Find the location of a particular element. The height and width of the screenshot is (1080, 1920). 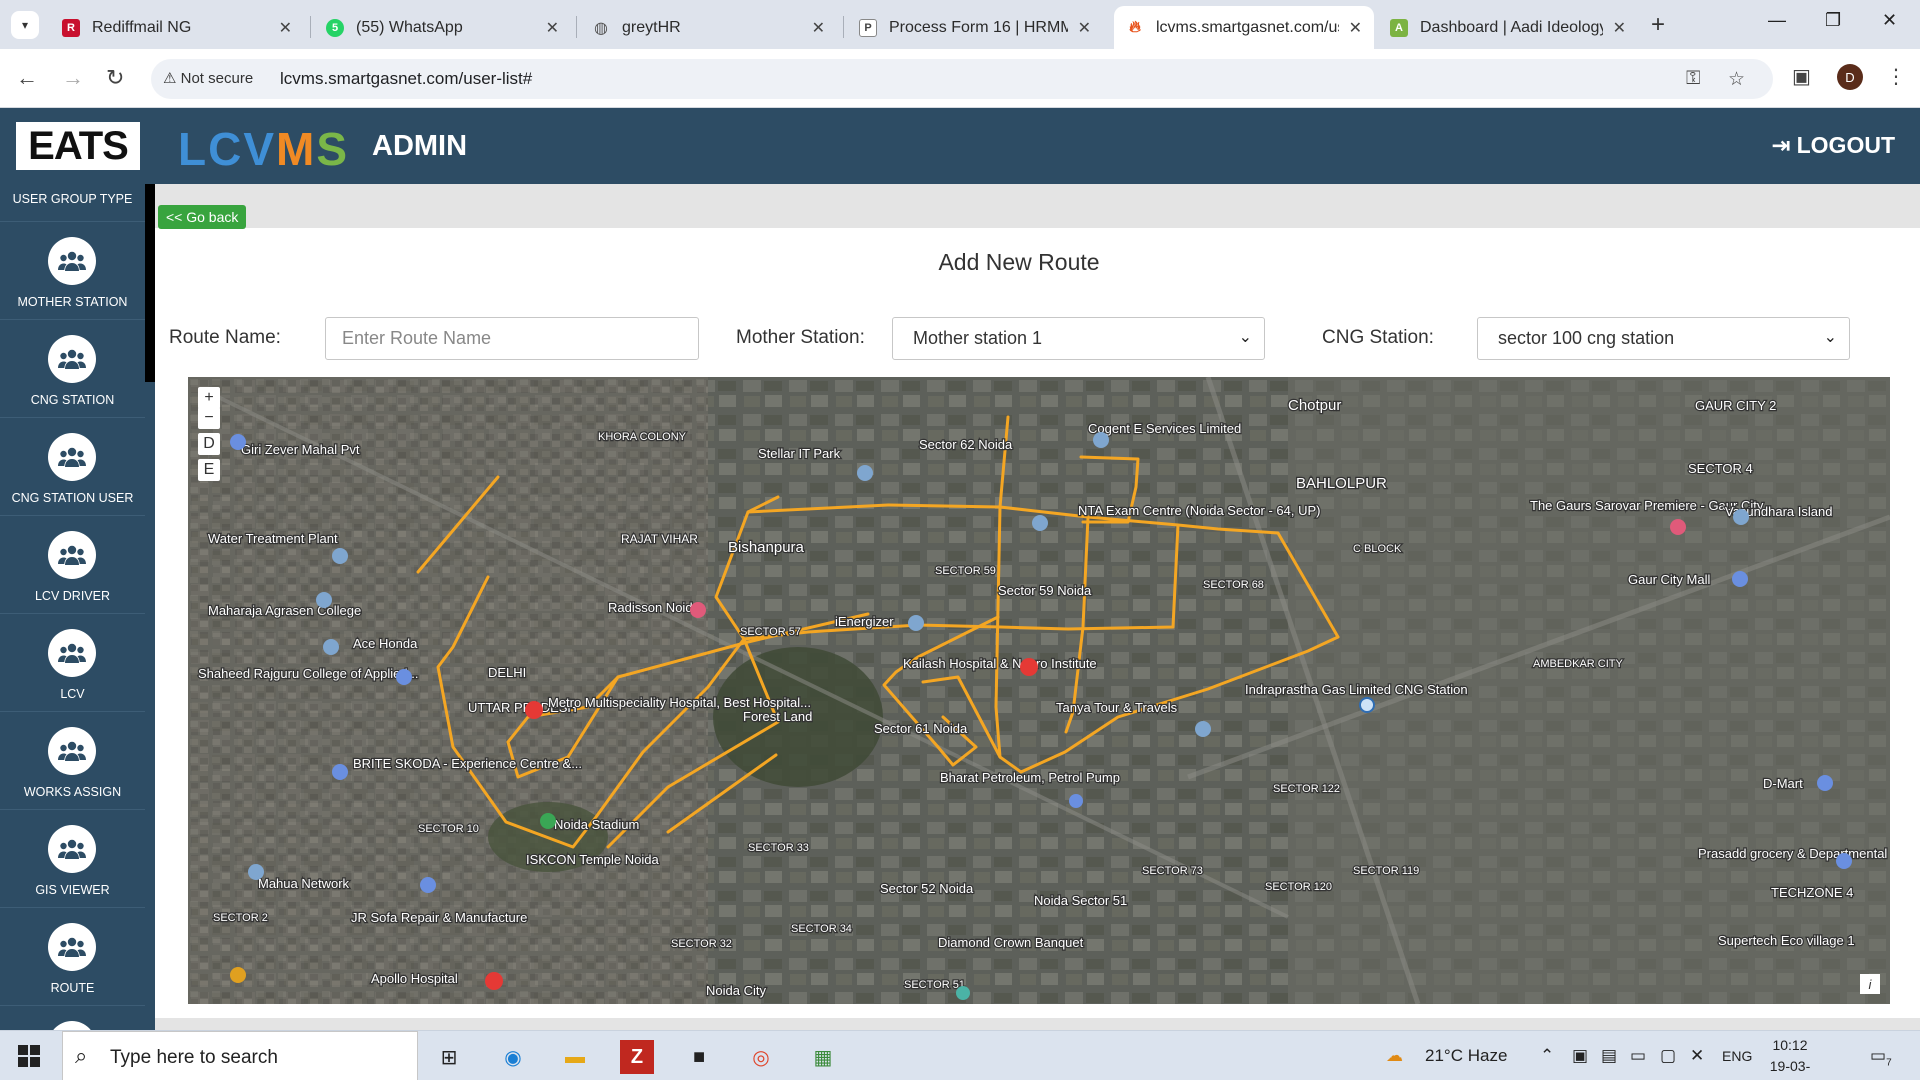

sidebar-scroll-thumb is located at coordinates (150, 283).